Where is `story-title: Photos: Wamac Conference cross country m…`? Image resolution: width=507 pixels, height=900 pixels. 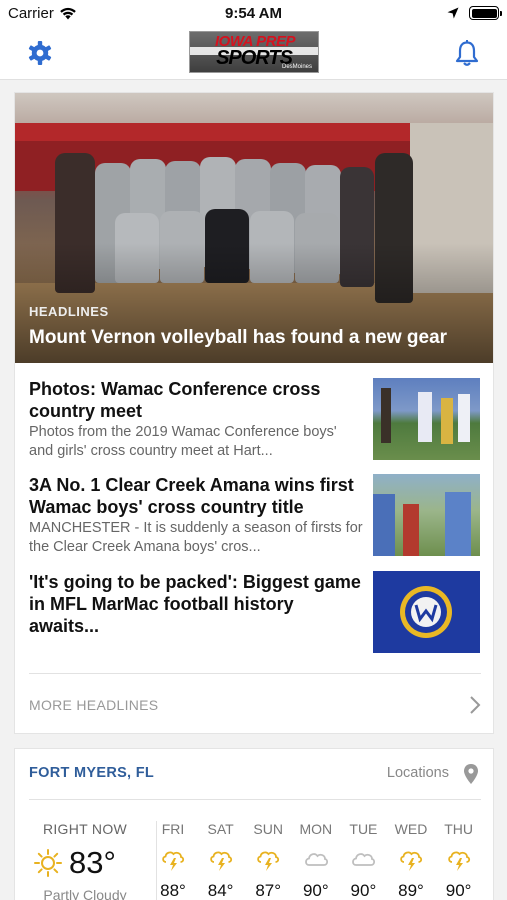
story-title: Photos: Wamac Conference cross country m… is located at coordinates (175, 400).